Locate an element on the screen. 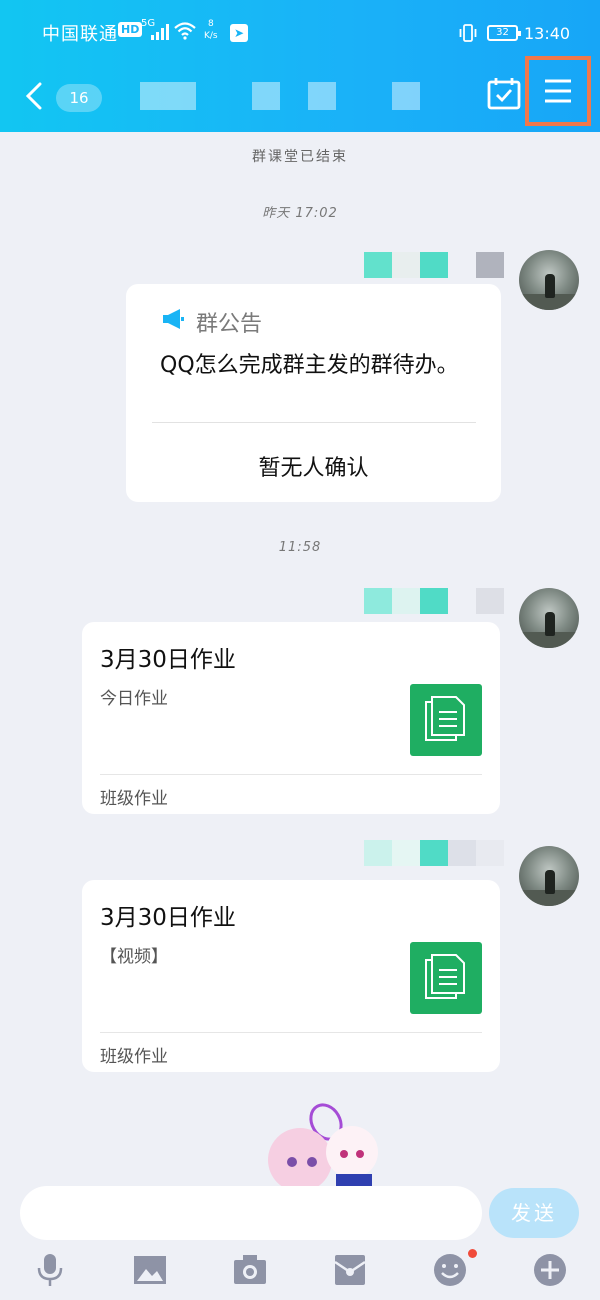  menu-button is located at coordinates (558, 91).